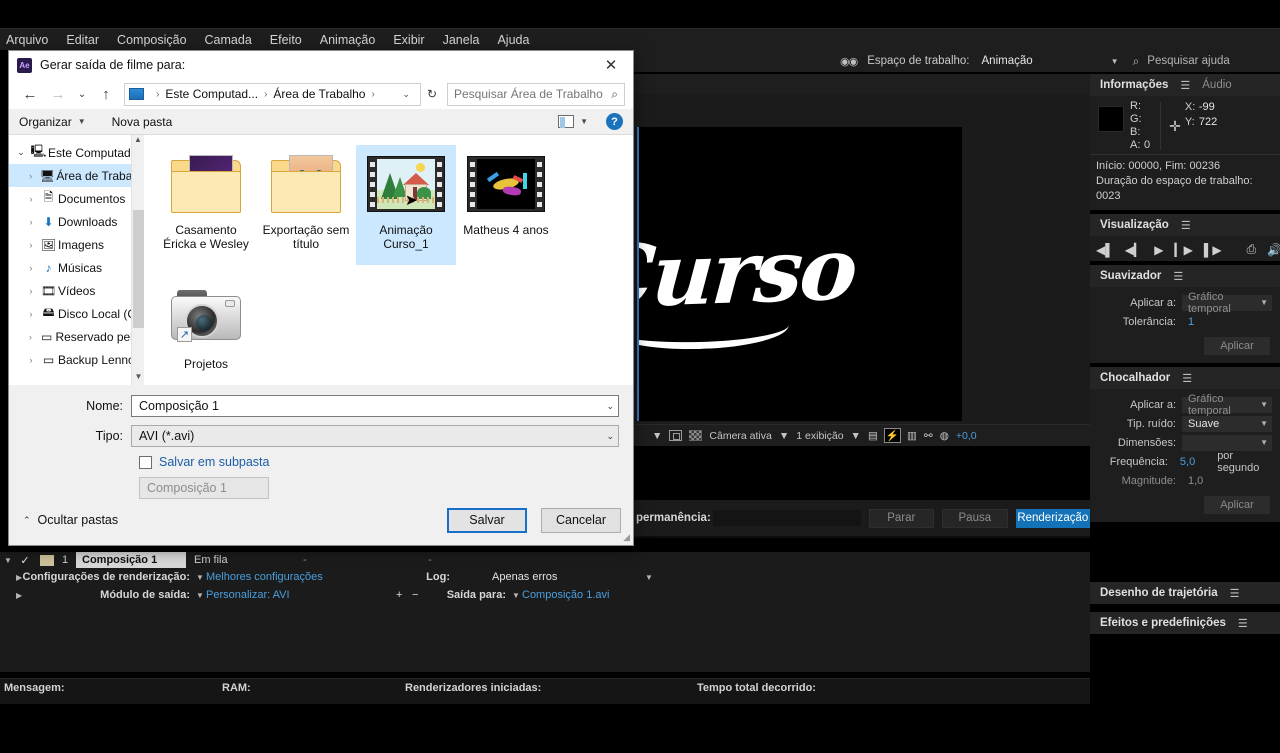 The width and height of the screenshot is (1280, 753). Describe the element at coordinates (975, 518) in the screenshot. I see `pause-button: Pausa` at that location.